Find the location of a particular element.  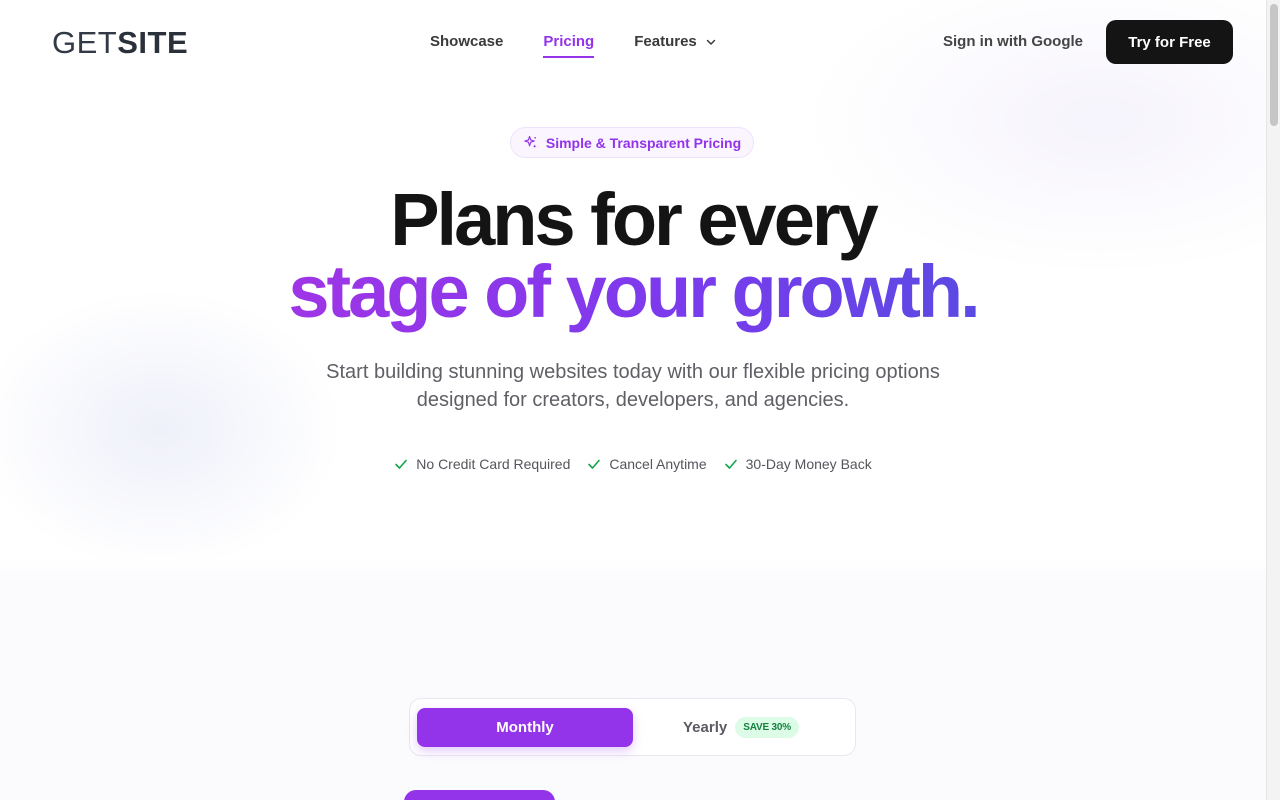

scrollbar-thumb is located at coordinates (1274, 65).